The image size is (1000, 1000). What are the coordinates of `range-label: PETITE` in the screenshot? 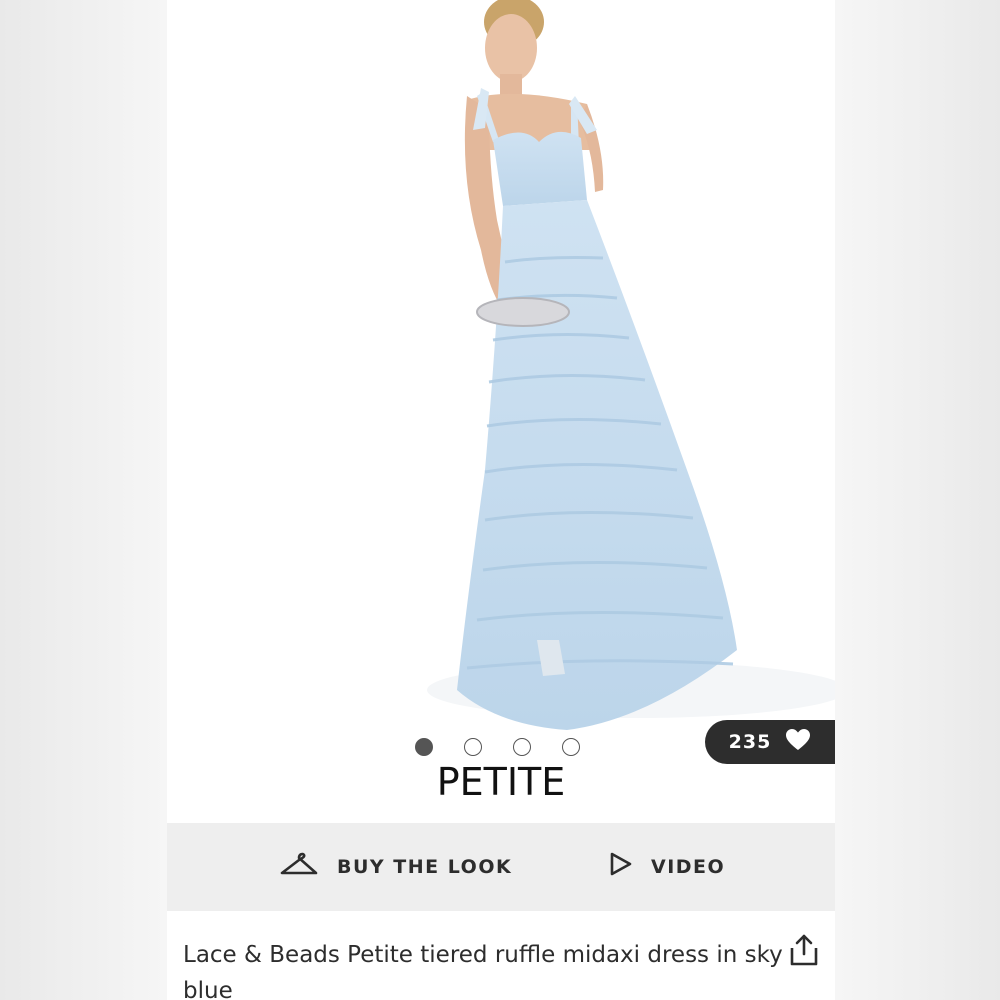 It's located at (501, 782).